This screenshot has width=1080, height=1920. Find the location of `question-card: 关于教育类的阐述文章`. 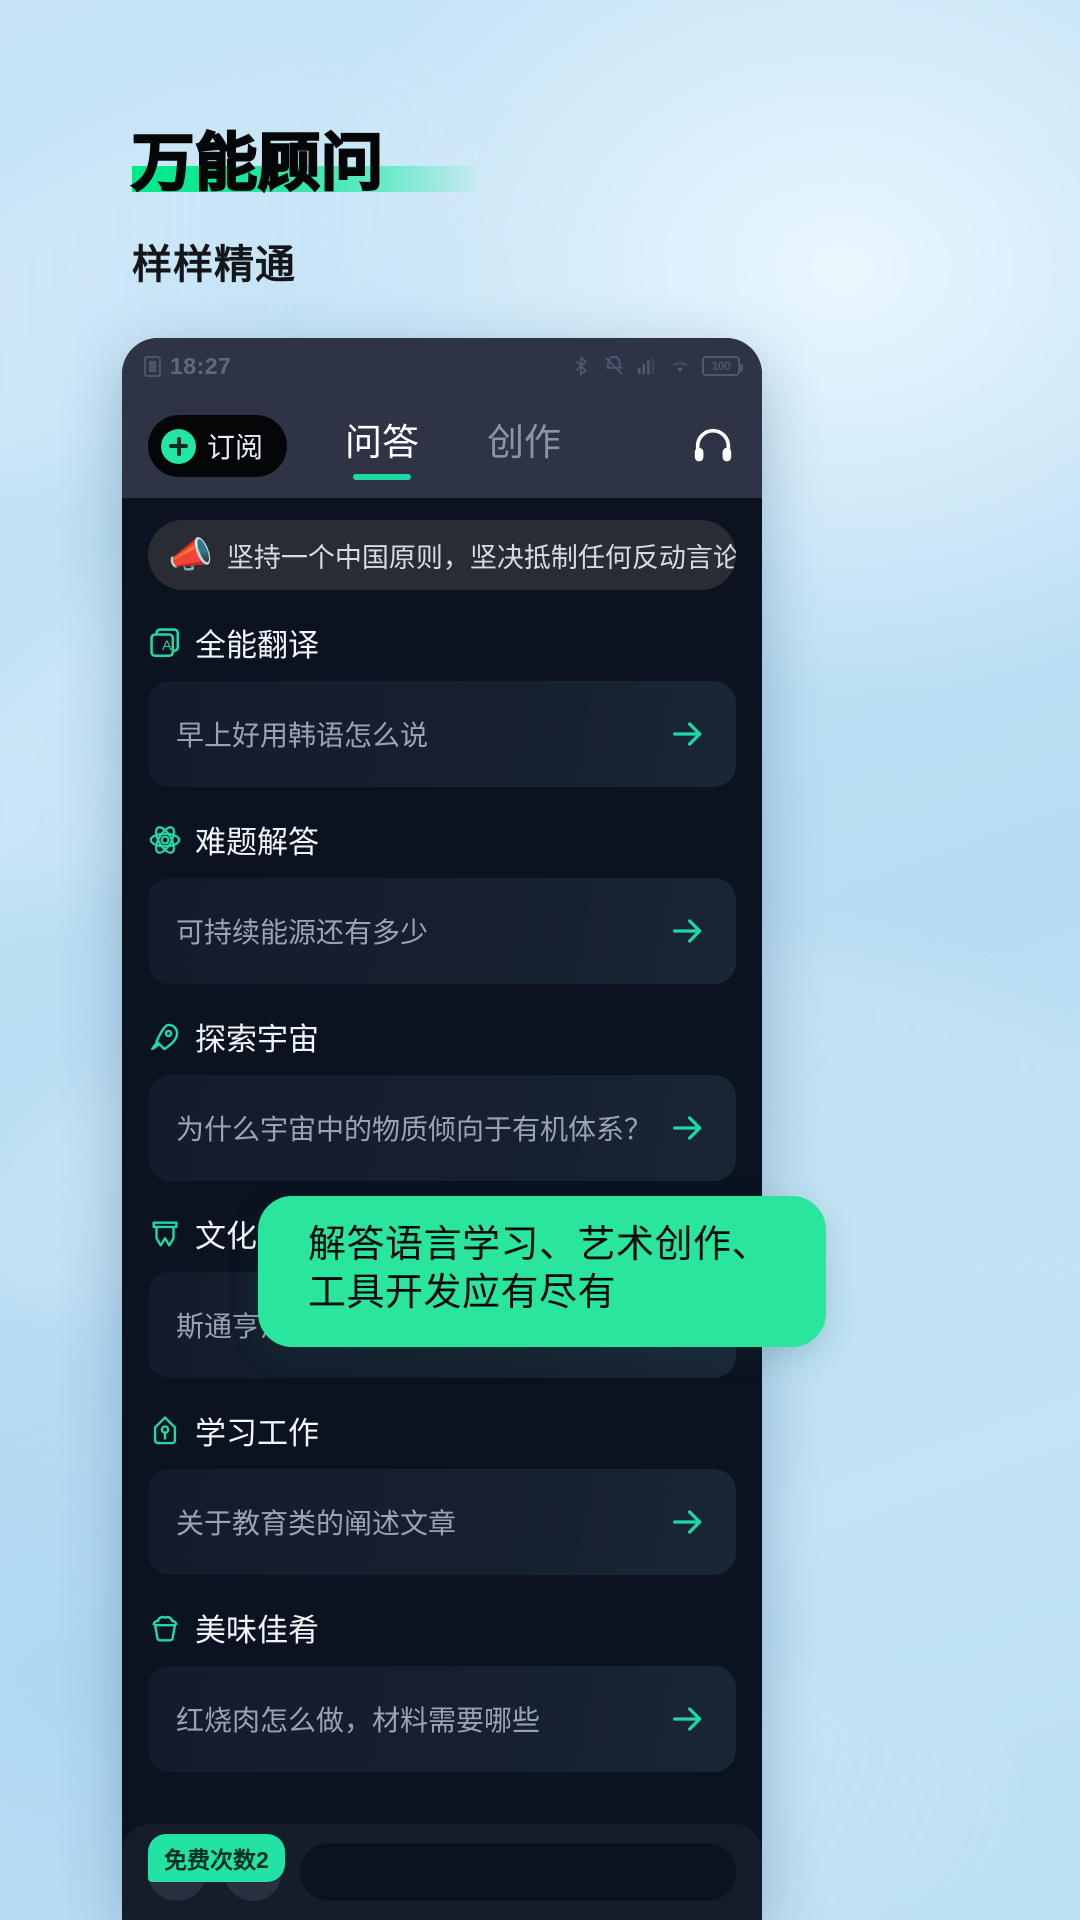

question-card: 关于教育类的阐述文章 is located at coordinates (442, 1522).